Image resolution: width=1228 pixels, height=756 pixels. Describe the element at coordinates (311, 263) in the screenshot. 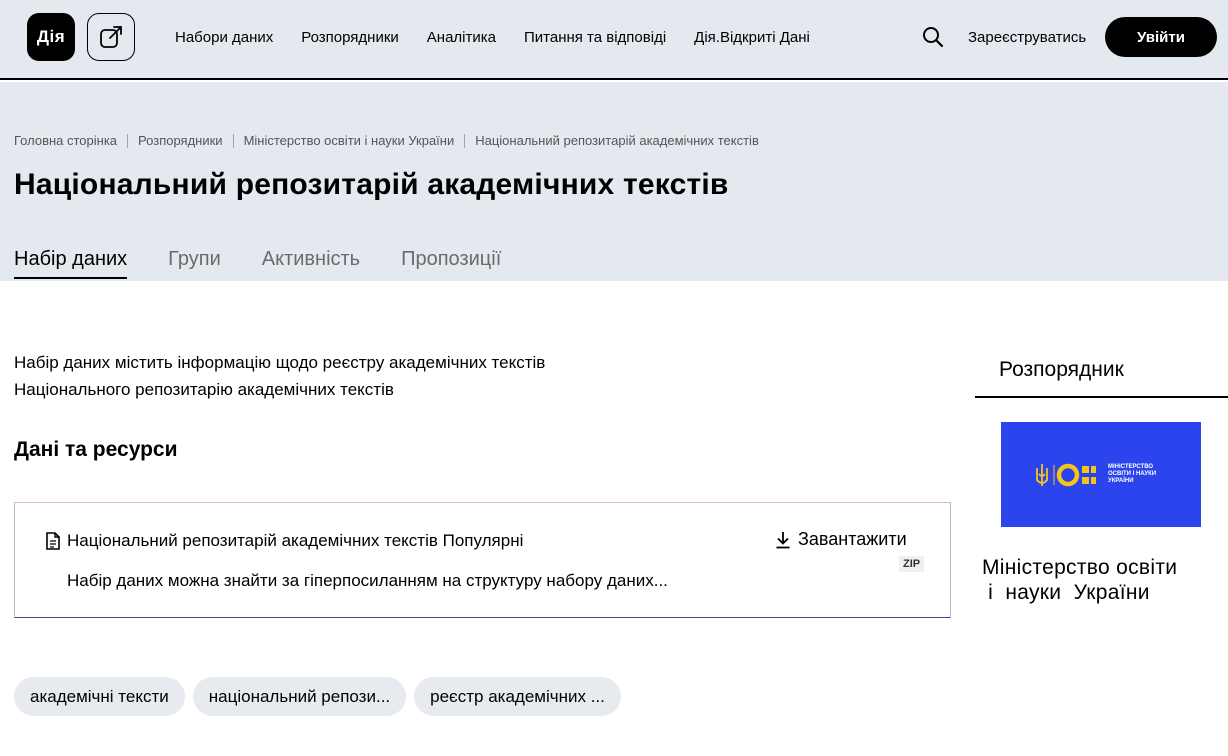

I see `tab-activity: Активність` at that location.